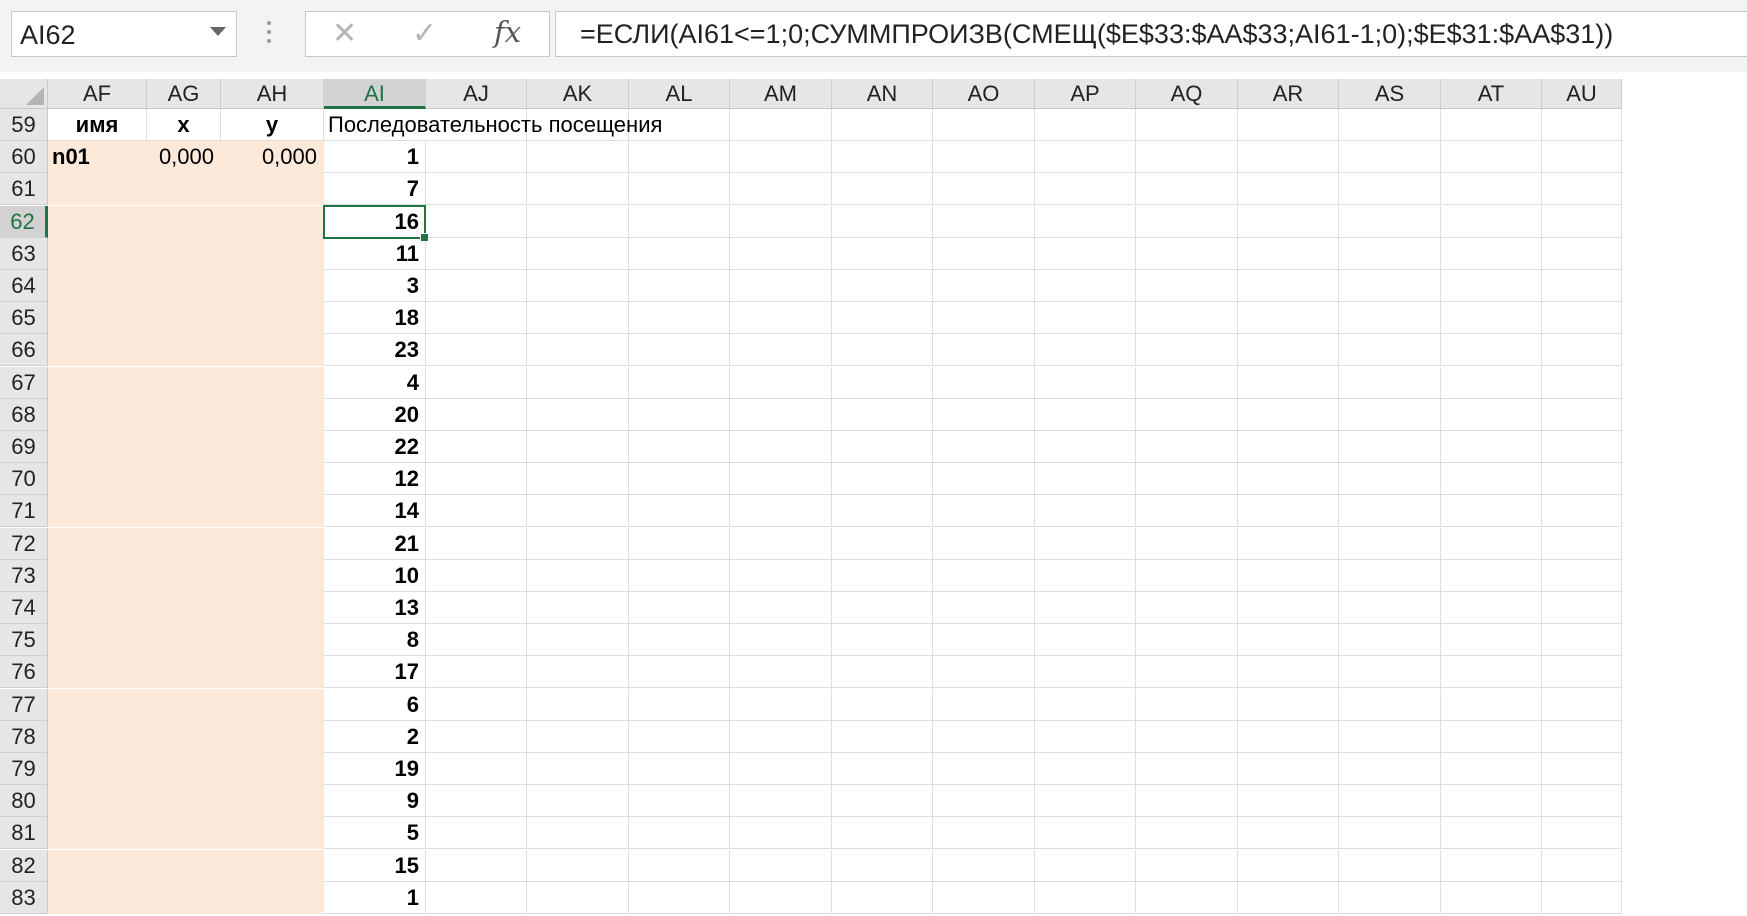  Describe the element at coordinates (984, 640) in the screenshot. I see `cell-ao75` at that location.